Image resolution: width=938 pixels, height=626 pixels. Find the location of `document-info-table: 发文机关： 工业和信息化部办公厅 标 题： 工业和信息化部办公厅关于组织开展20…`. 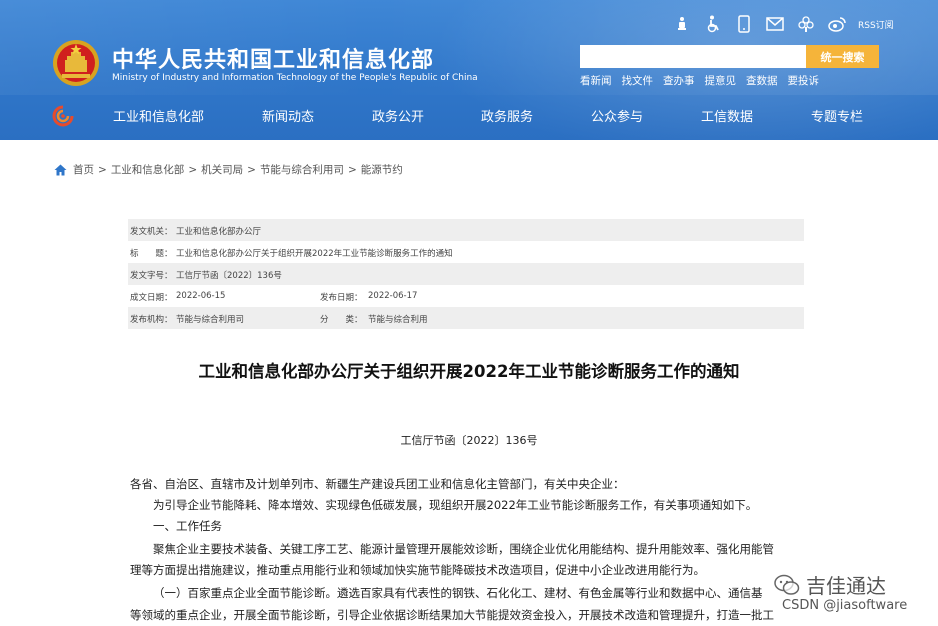

document-info-table: 发文机关： 工业和信息化部办公厅 标 题： 工业和信息化部办公厅关于组织开展20… is located at coordinates (466, 274).